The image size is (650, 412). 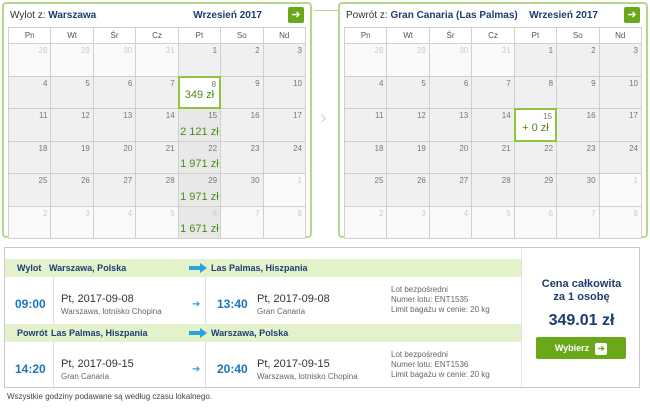 I want to click on day-number: 10, so click(x=633, y=83).